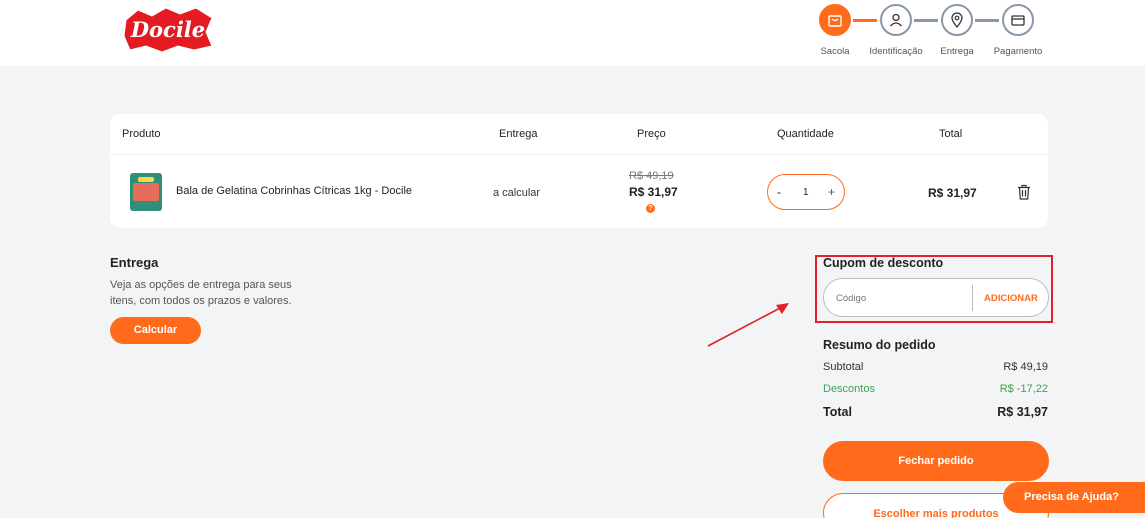 Image resolution: width=1145 pixels, height=518 pixels. I want to click on step-label: Pagamento, so click(1018, 51).